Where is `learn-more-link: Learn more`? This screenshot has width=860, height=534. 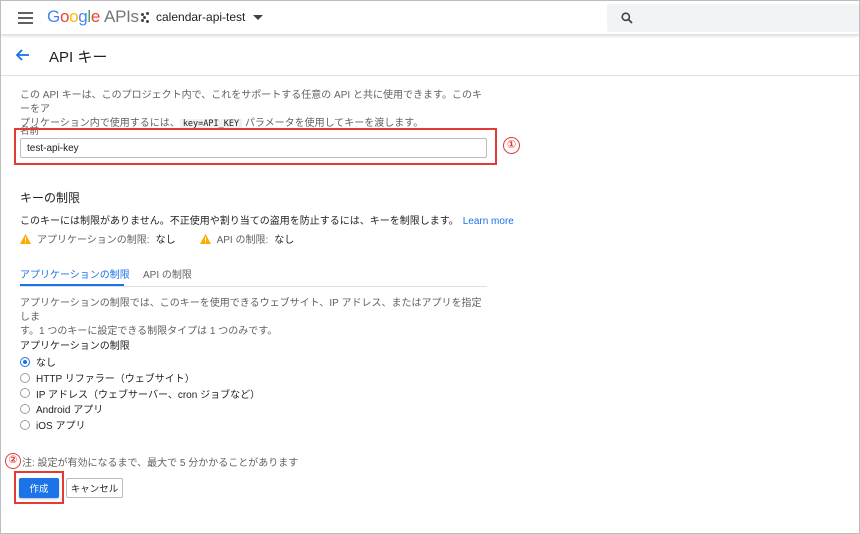 learn-more-link: Learn more is located at coordinates (488, 221).